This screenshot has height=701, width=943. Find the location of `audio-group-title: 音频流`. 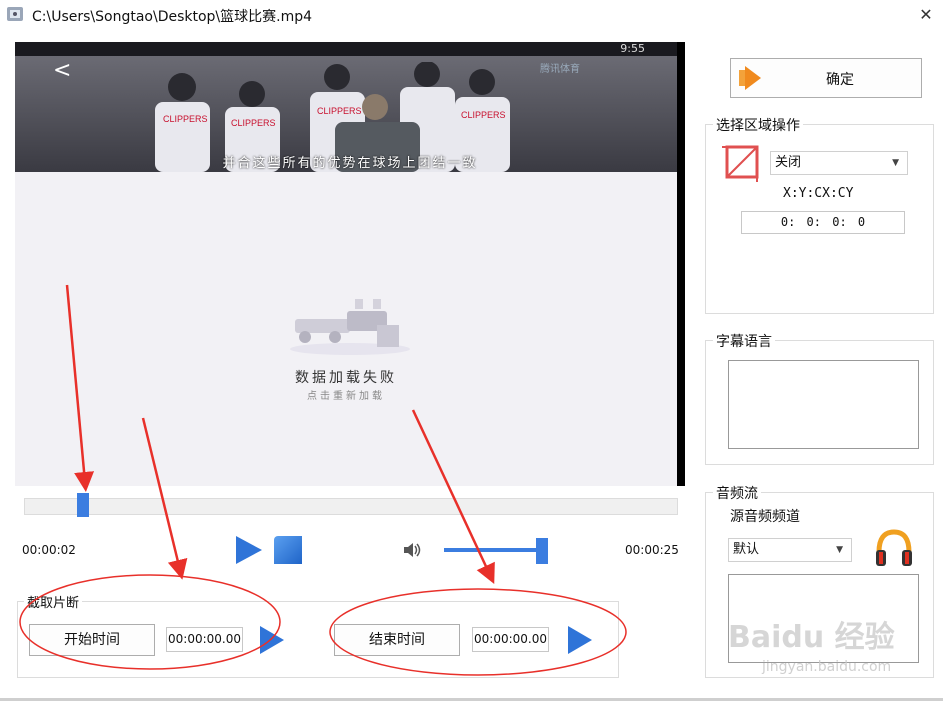

audio-group-title: 音频流 is located at coordinates (737, 493).